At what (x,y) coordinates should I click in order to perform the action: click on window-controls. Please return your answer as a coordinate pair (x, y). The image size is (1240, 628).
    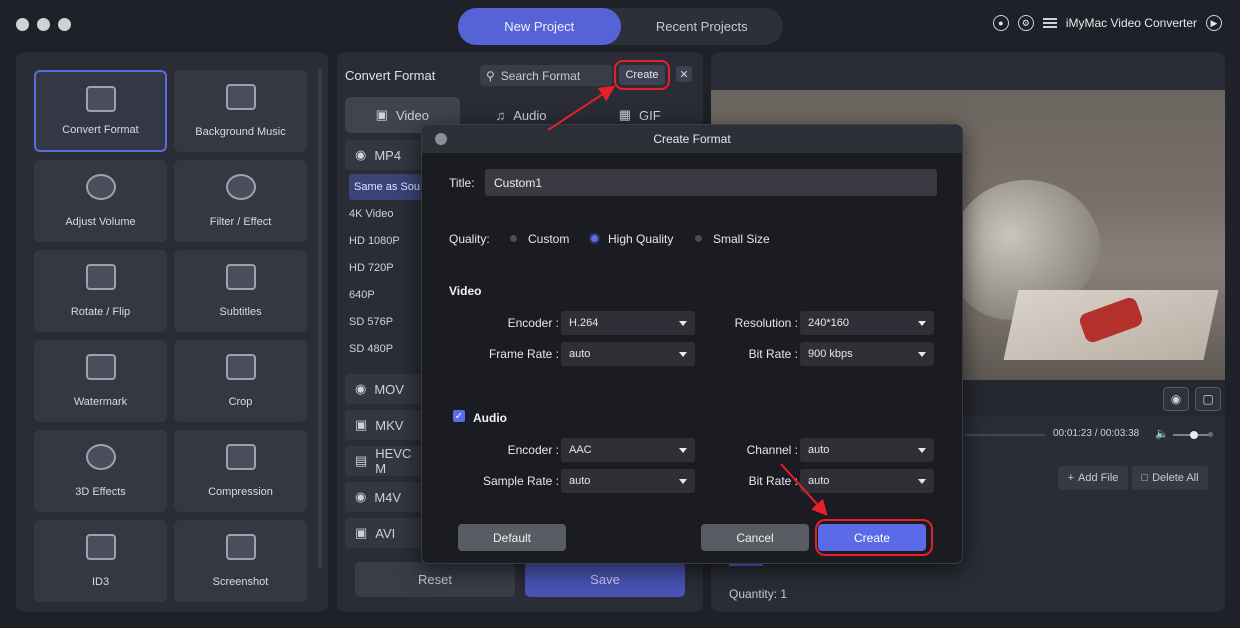
    Looking at the image, I should click on (43, 24).